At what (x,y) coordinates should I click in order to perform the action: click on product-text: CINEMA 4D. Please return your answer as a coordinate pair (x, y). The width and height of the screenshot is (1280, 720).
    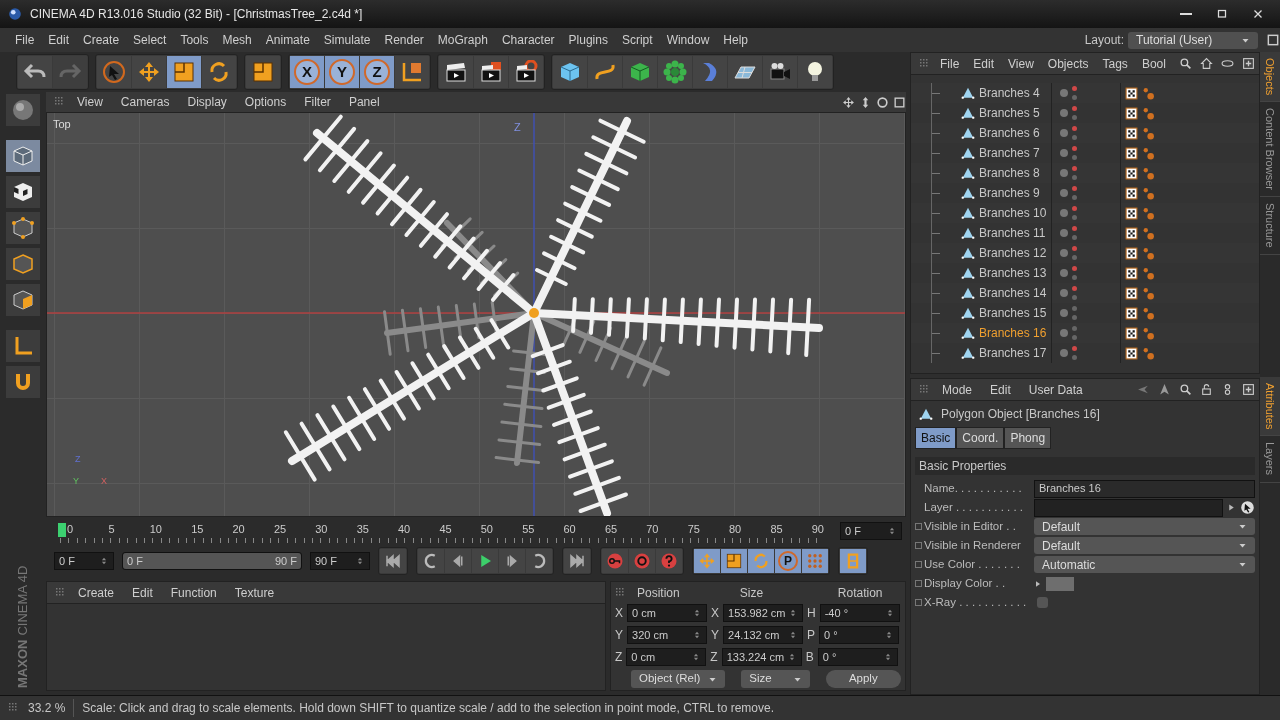
    Looking at the image, I should click on (23, 600).